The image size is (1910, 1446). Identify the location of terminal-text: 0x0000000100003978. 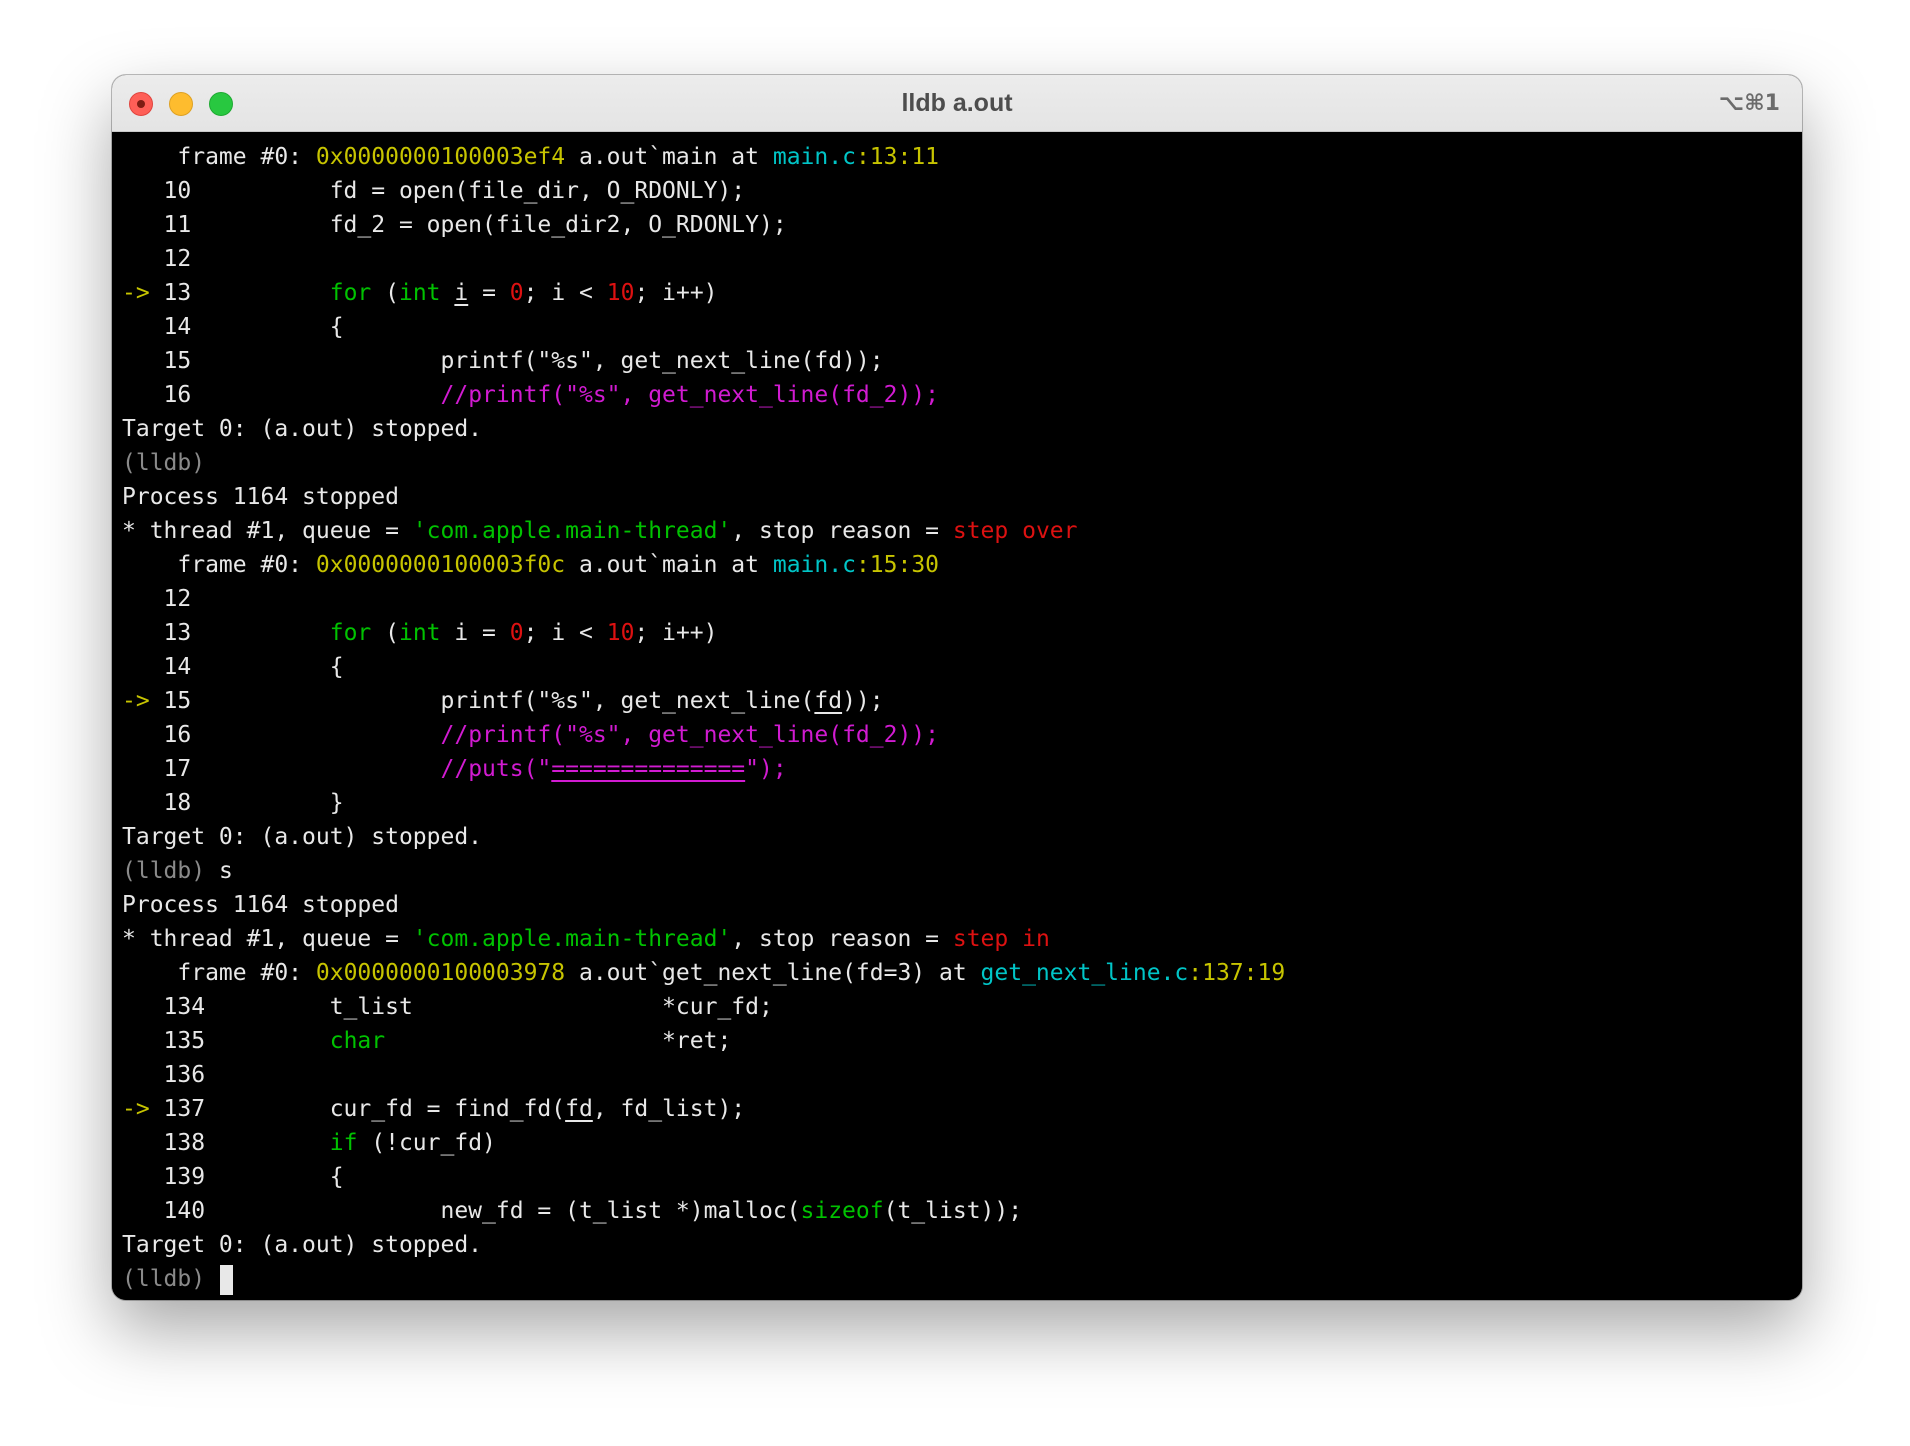
(440, 973).